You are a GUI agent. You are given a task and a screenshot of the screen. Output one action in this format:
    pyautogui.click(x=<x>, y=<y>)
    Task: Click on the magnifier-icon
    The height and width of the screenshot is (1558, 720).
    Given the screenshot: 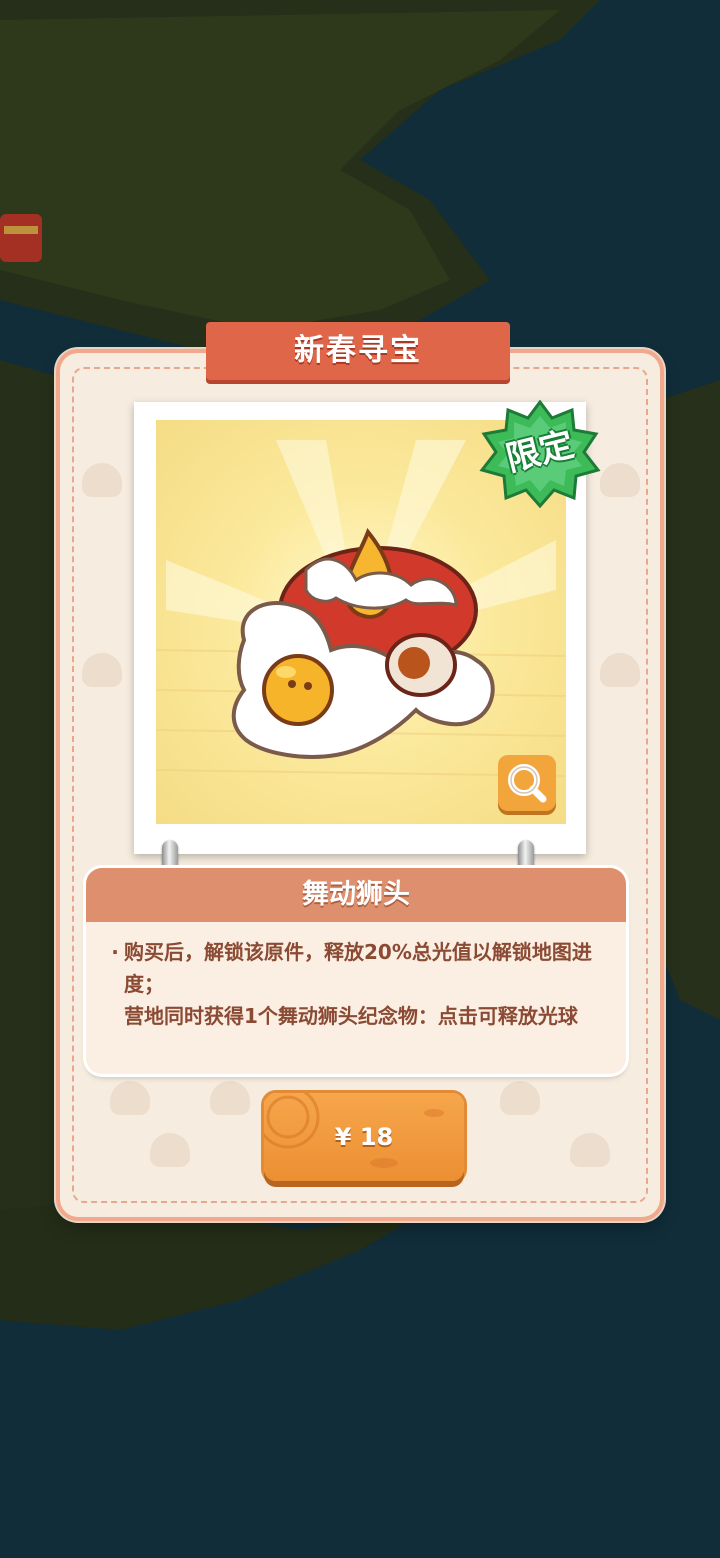 What is the action you would take?
    pyautogui.click(x=527, y=783)
    